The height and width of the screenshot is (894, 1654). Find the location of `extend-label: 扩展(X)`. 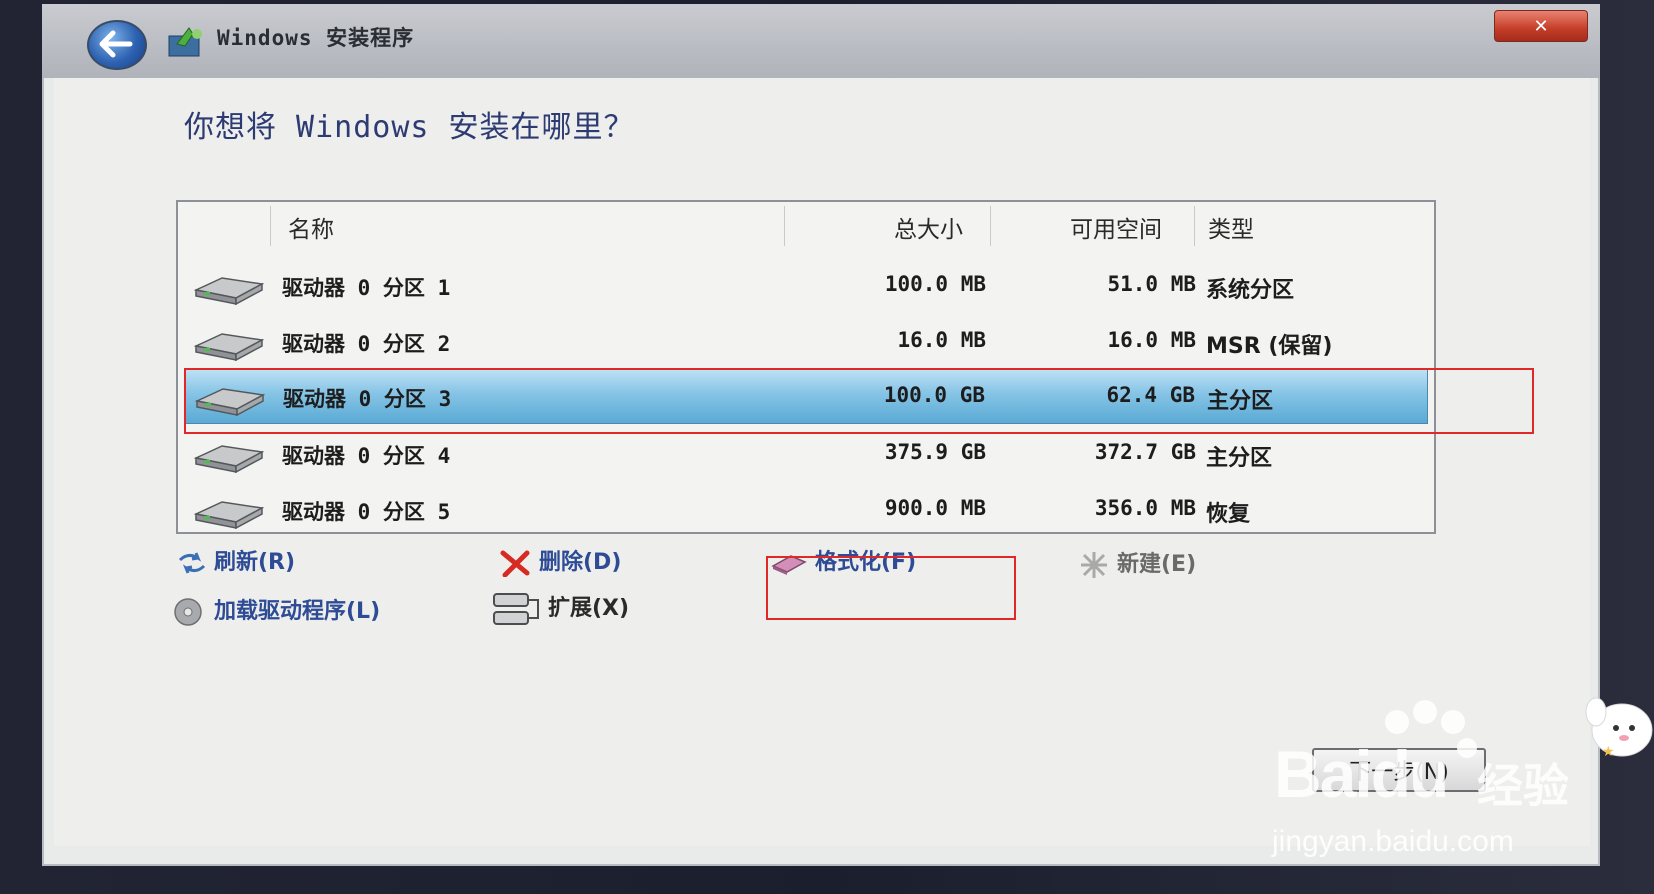

extend-label: 扩展(X) is located at coordinates (589, 608).